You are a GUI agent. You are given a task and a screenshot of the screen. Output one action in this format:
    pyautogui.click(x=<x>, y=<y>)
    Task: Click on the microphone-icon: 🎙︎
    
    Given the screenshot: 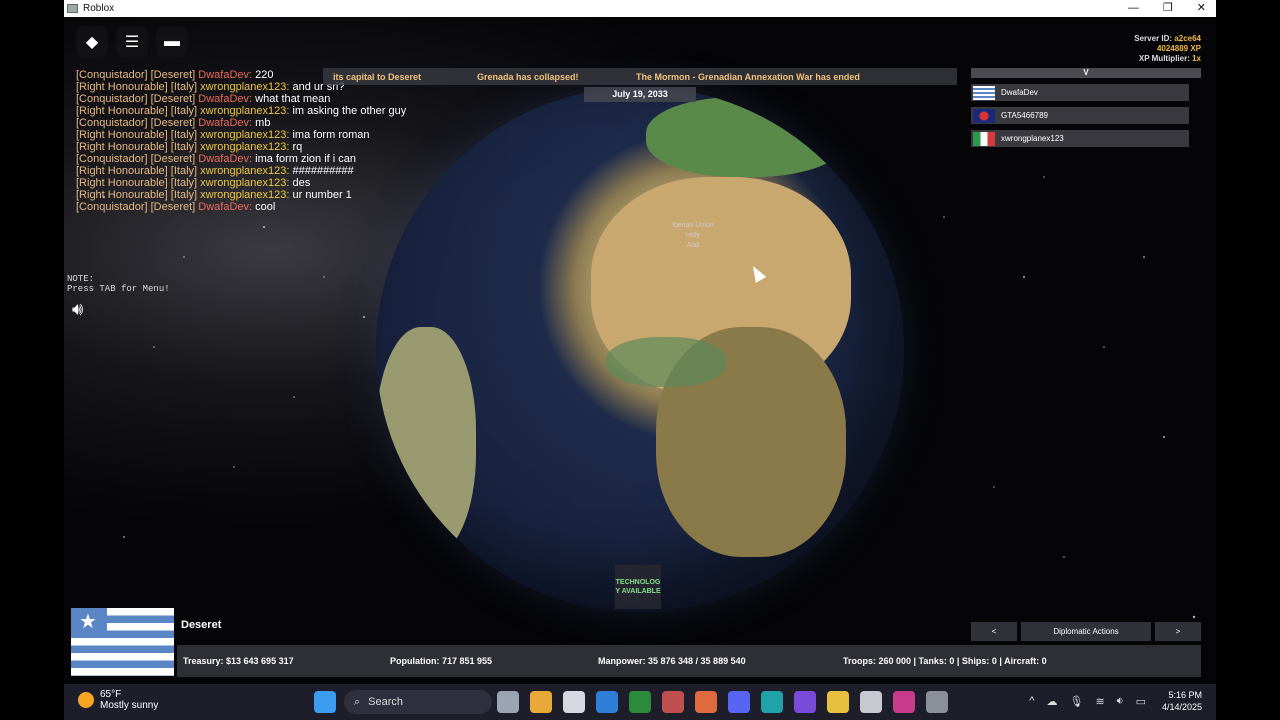 What is the action you would take?
    pyautogui.click(x=1076, y=701)
    